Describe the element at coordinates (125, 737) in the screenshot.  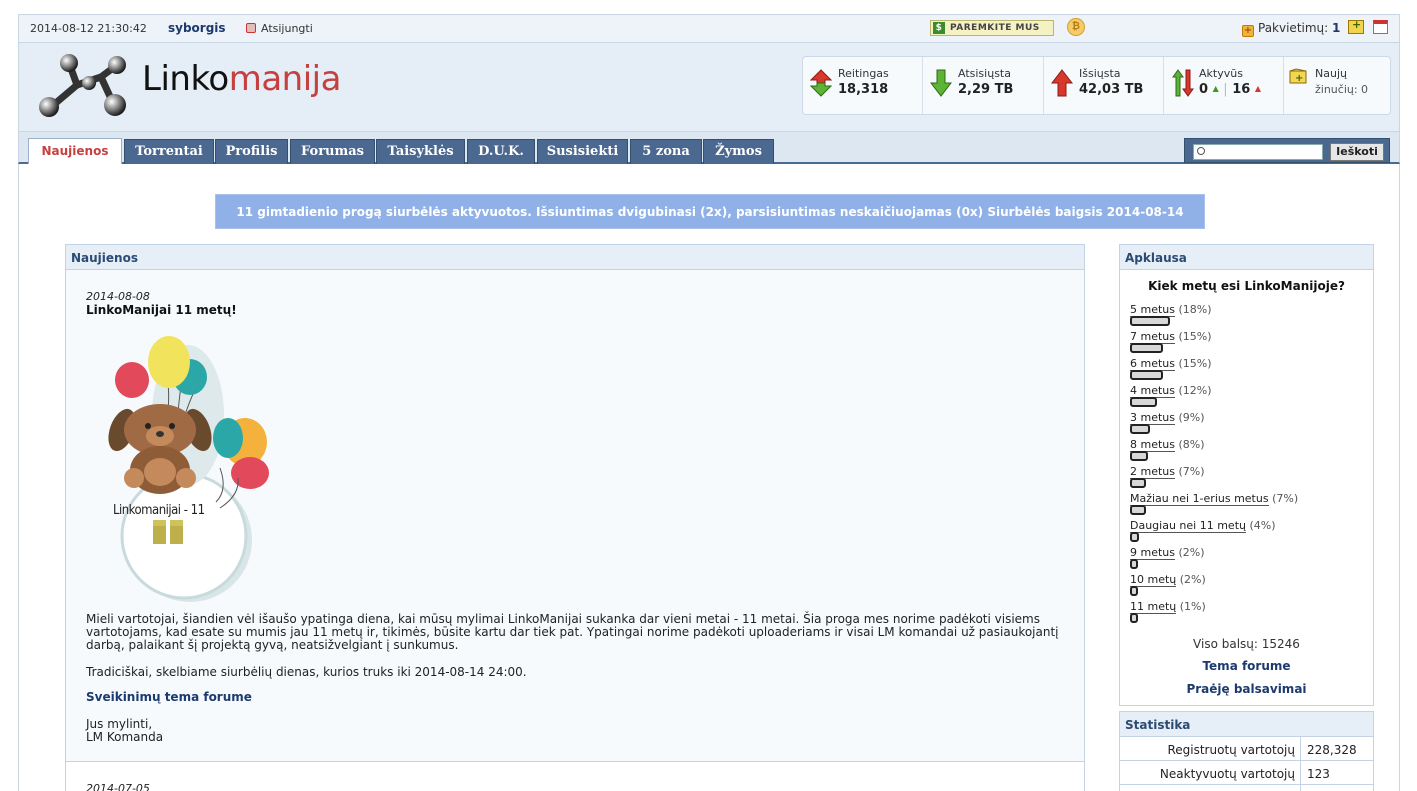
I see `news-signature-2: LM Komanda` at that location.